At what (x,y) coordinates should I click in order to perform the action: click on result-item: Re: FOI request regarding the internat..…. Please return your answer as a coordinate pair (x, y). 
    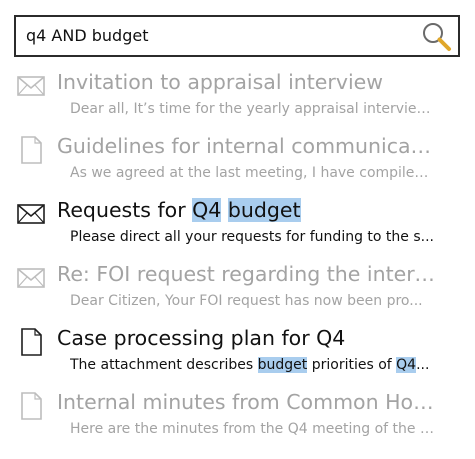
    Looking at the image, I should click on (237, 288).